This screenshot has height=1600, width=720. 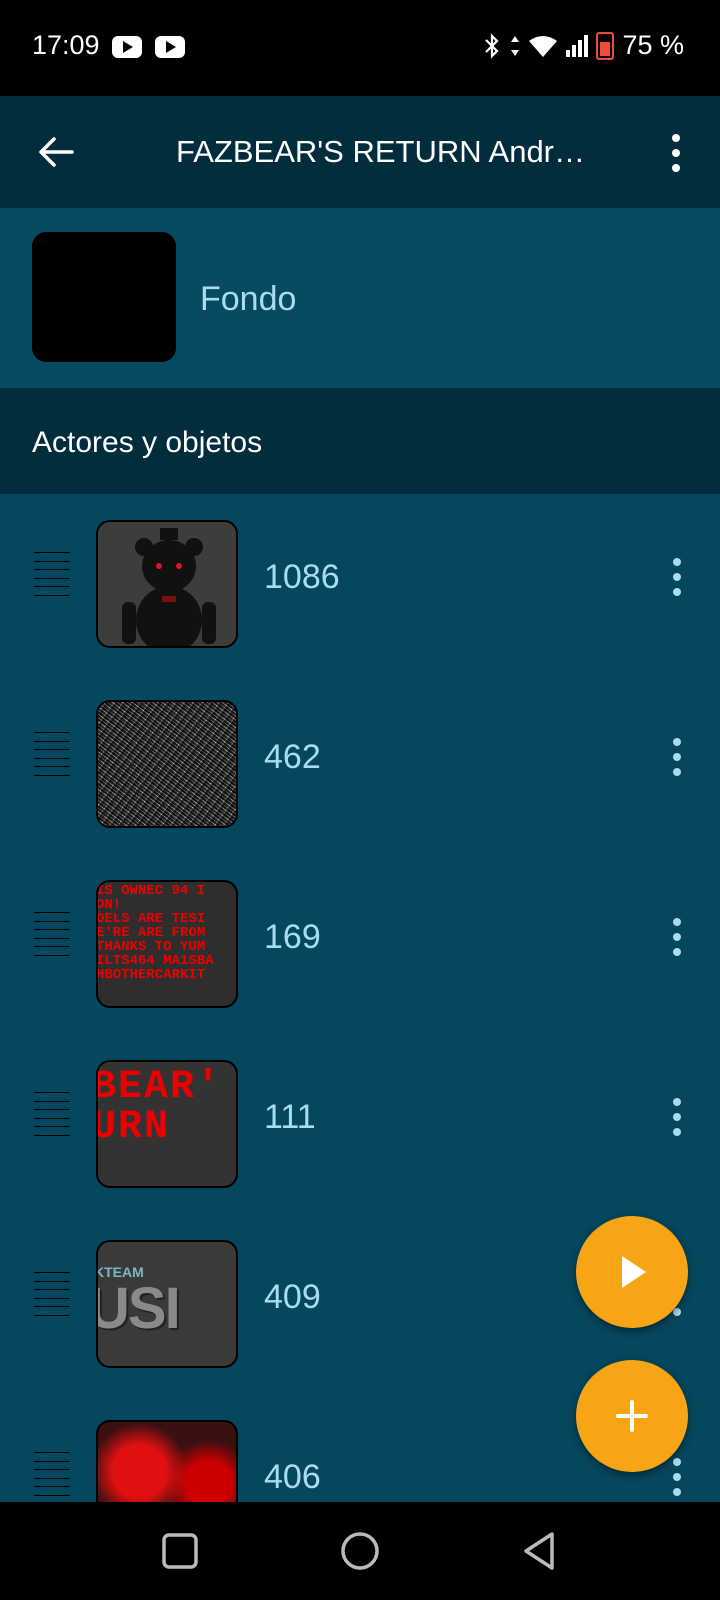 I want to click on status-time: 17:09, so click(x=66, y=45).